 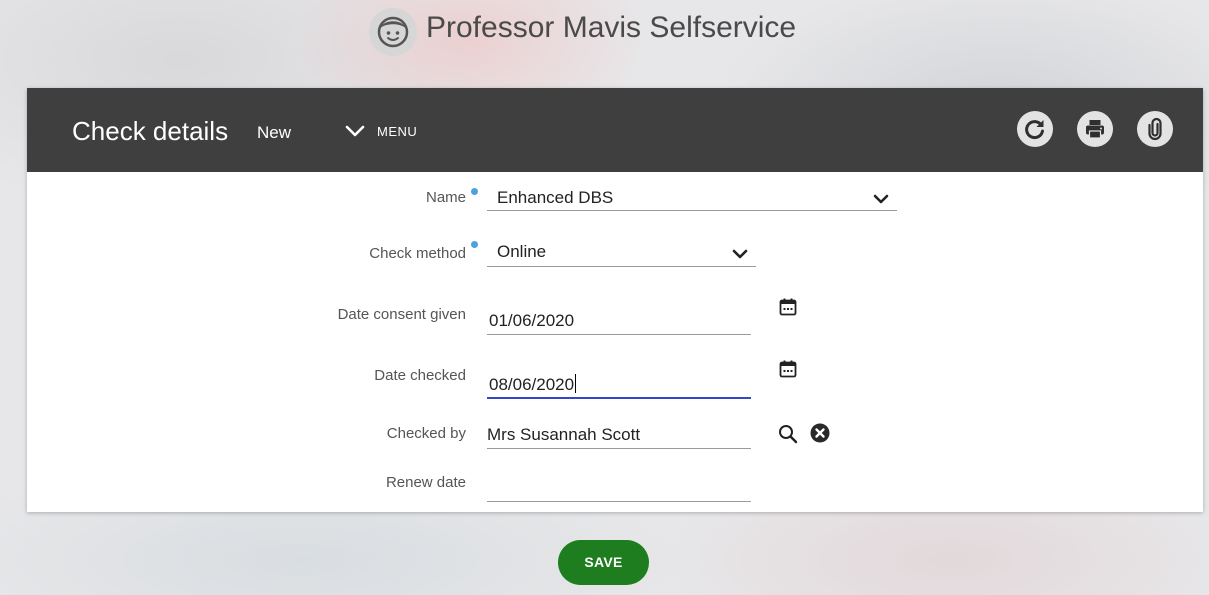 I want to click on check-method-label: Check method, so click(x=417, y=253).